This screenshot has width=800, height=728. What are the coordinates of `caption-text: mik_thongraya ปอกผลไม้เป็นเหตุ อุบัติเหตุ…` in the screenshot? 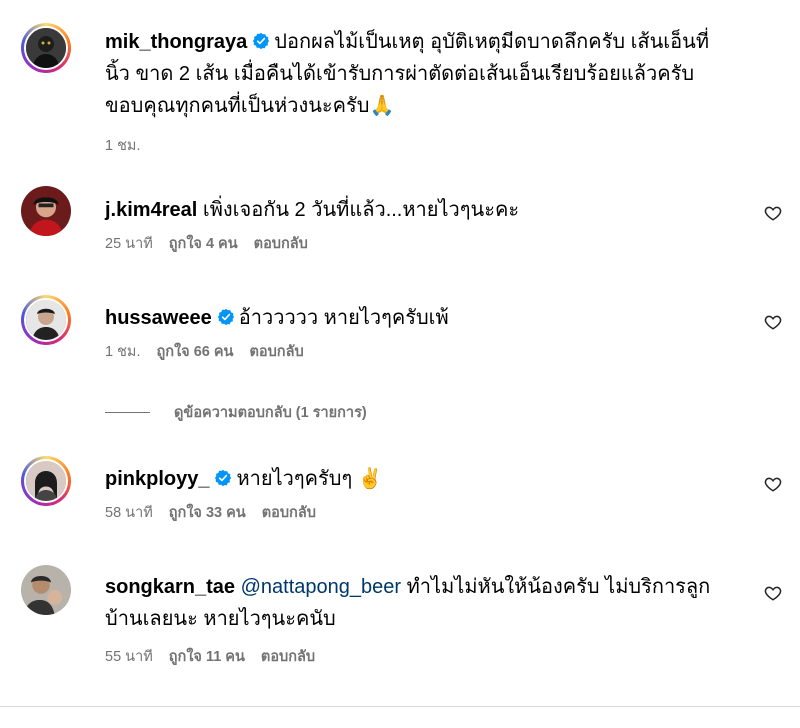 It's located at (417, 74).